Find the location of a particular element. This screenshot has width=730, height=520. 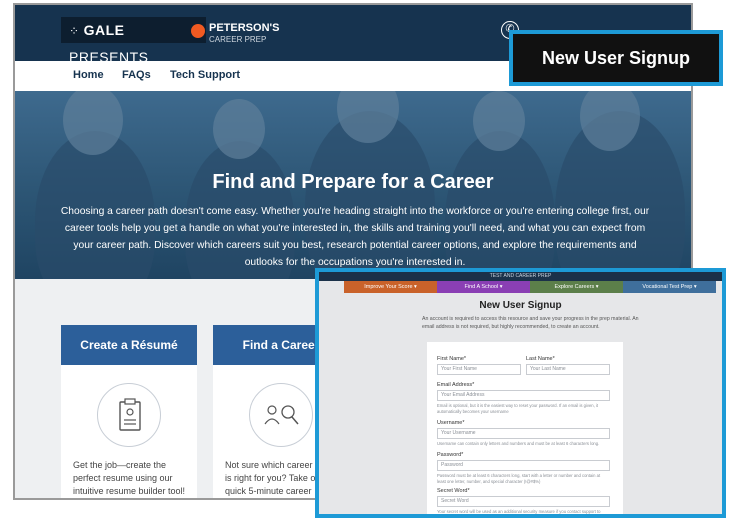

hero-title: Find and Prepare for a Career is located at coordinates (353, 182).